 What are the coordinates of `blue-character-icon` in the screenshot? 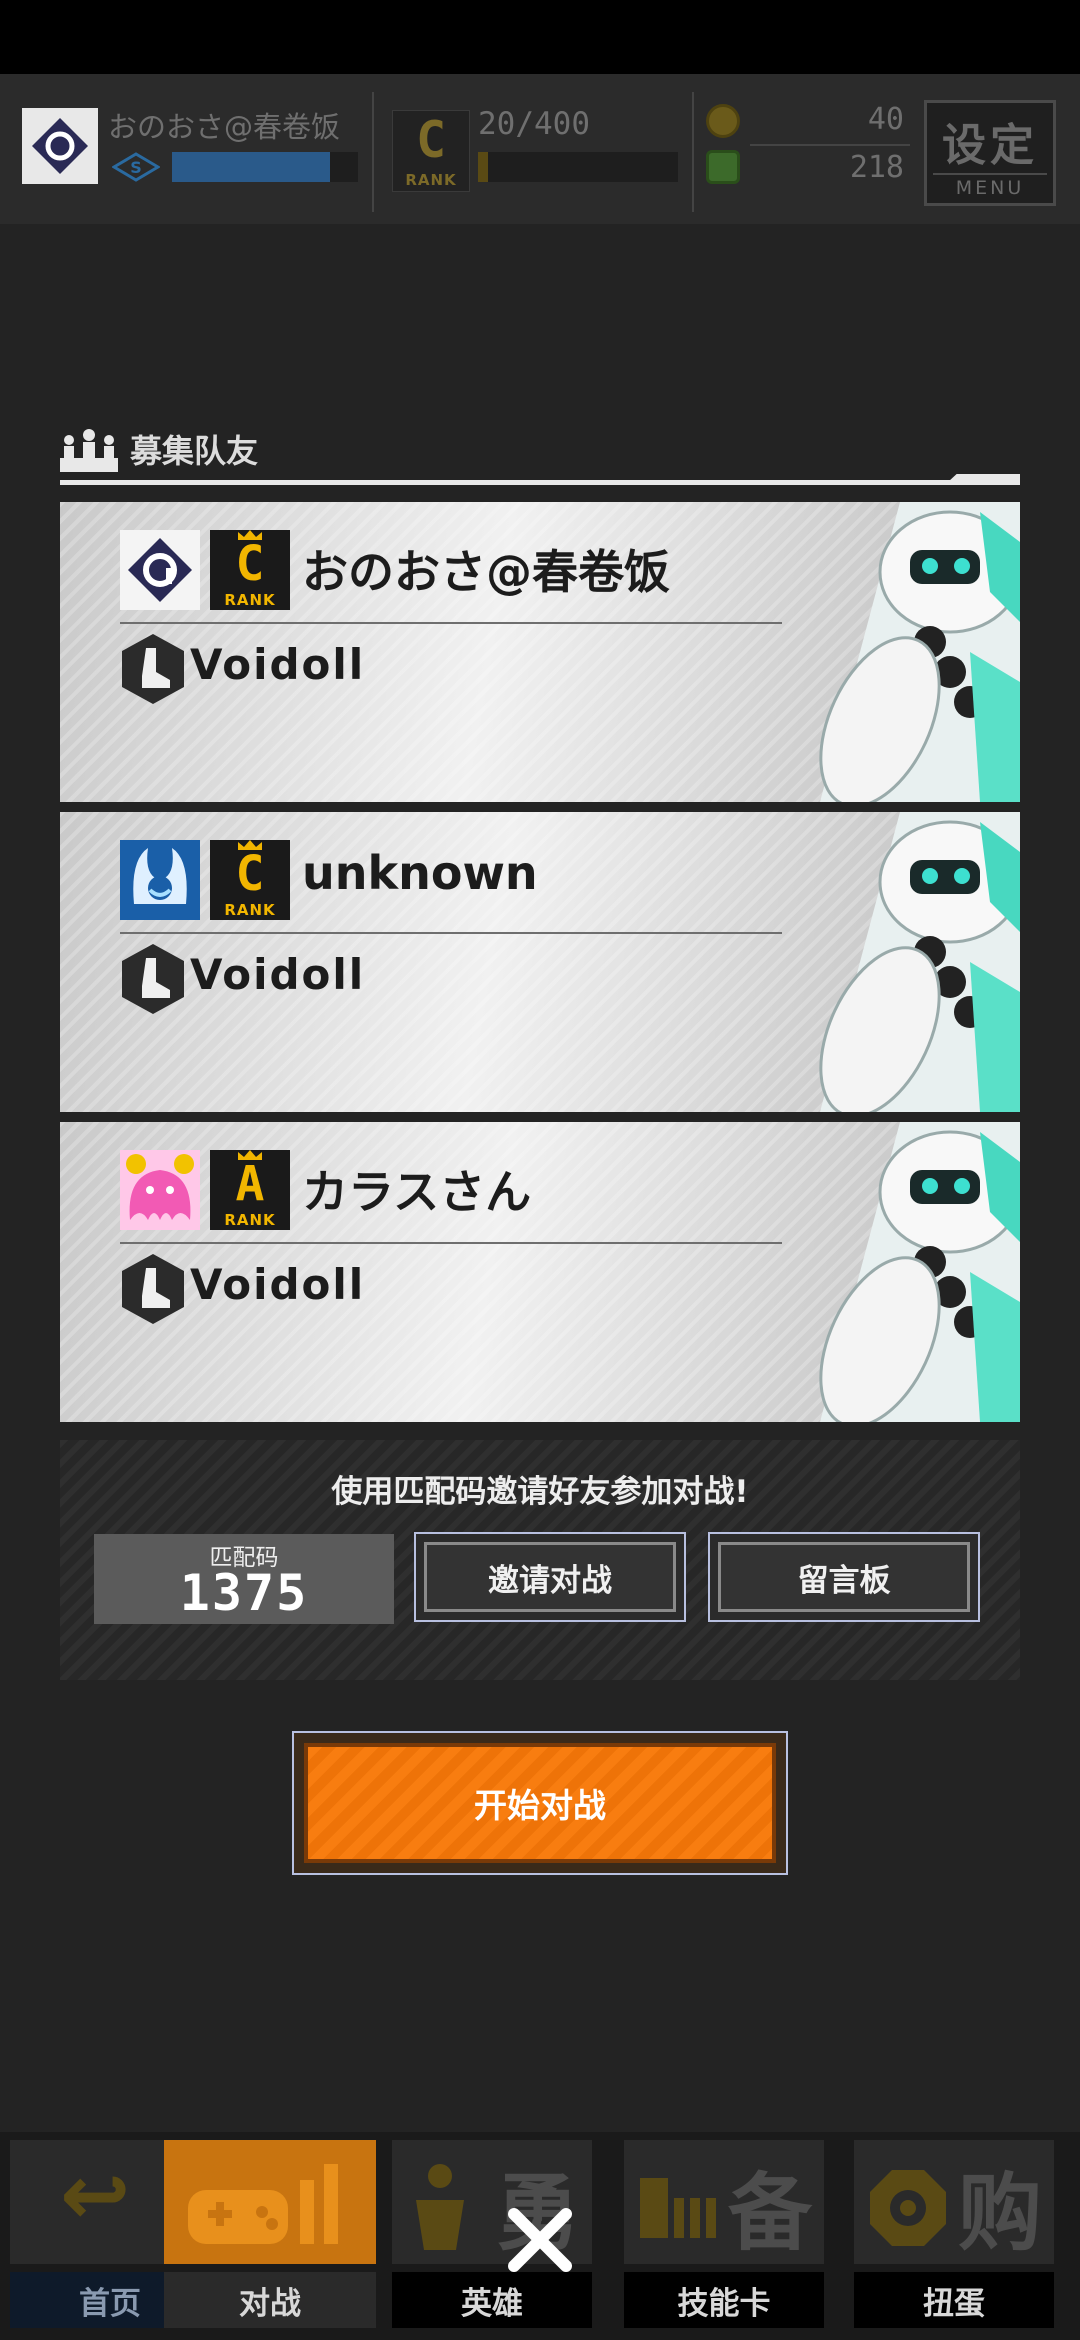 It's located at (160, 880).